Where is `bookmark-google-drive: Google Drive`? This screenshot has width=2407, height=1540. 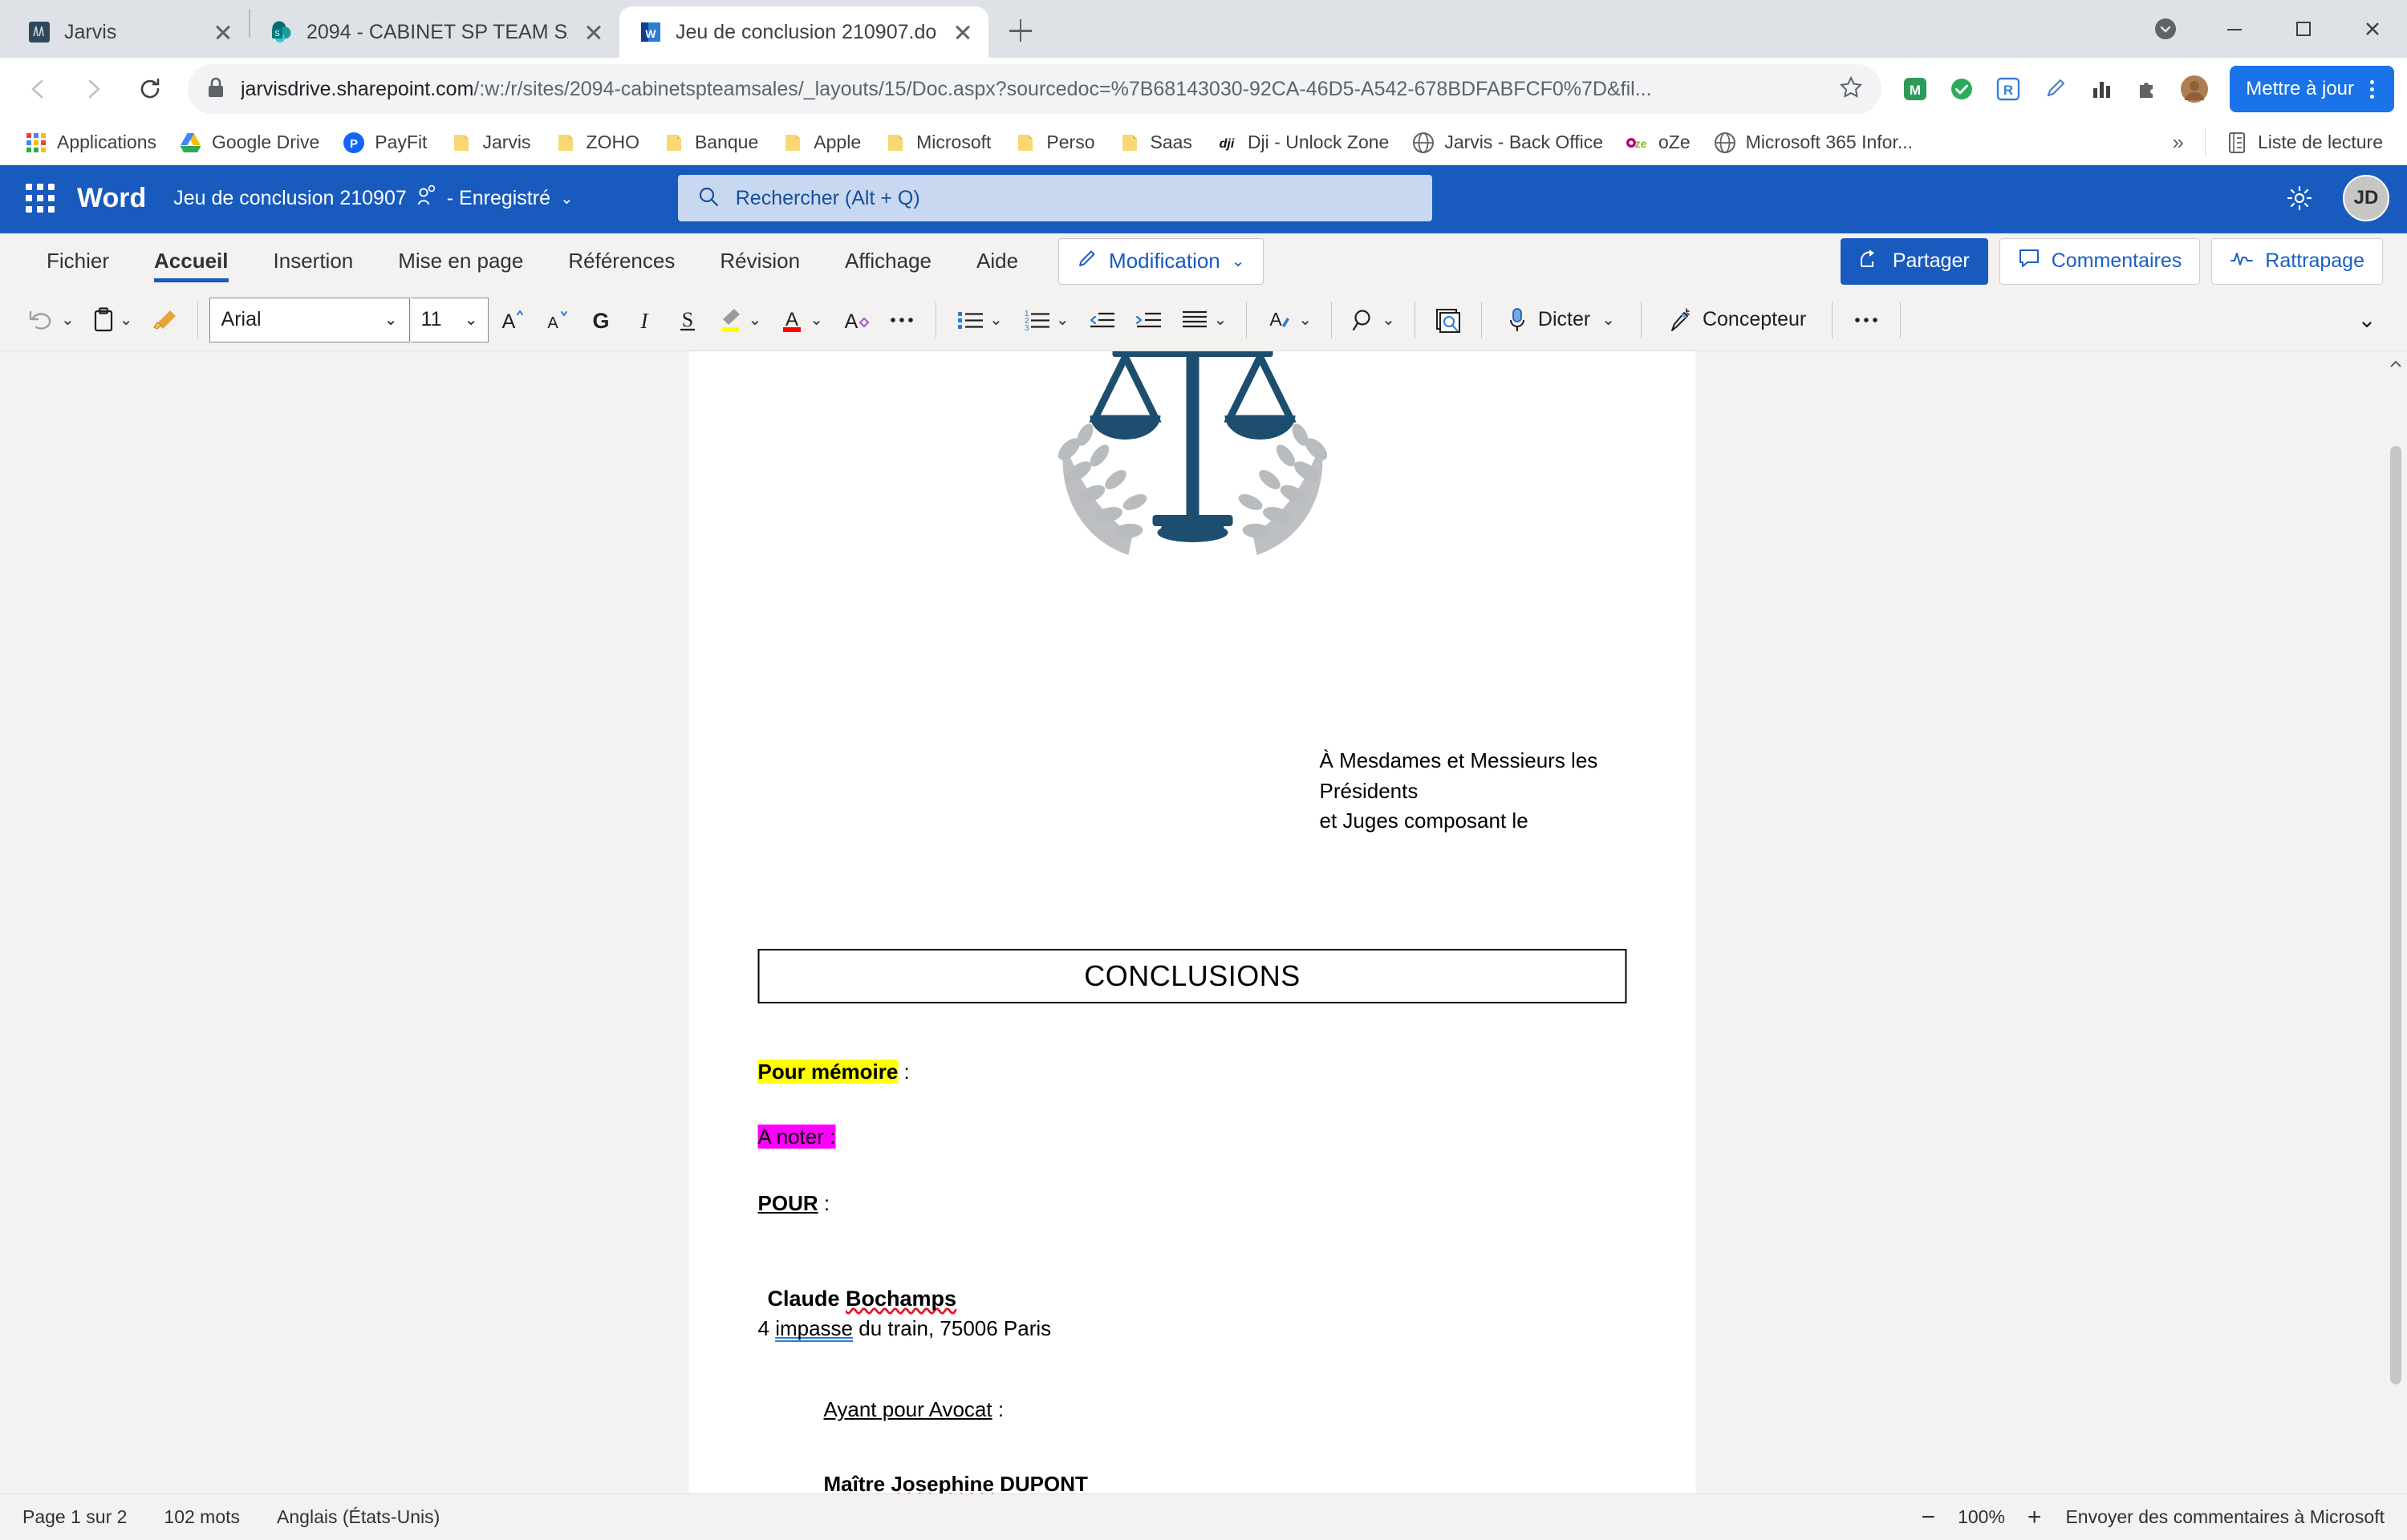
bookmark-google-drive: Google Drive is located at coordinates (249, 142).